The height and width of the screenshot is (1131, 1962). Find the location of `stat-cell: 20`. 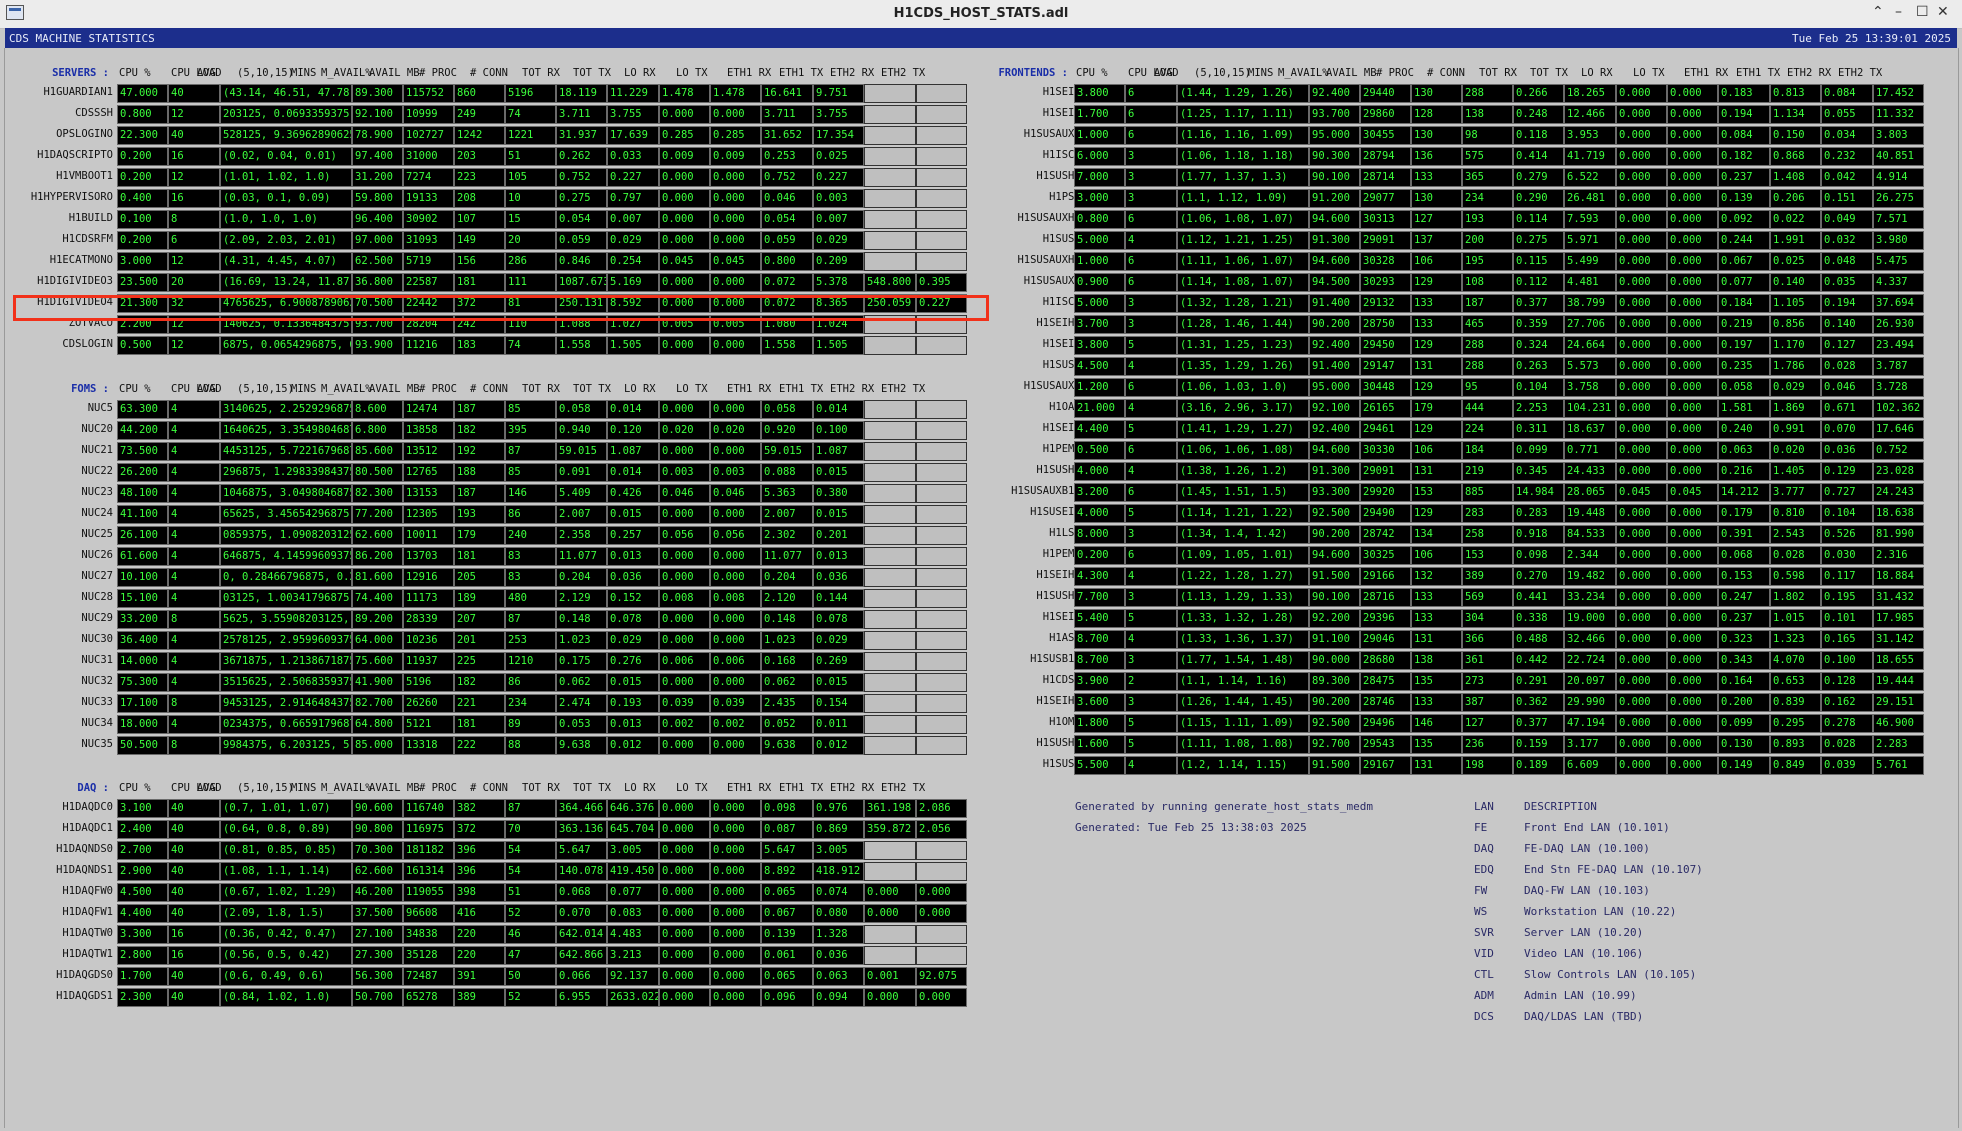

stat-cell: 20 is located at coordinates (530, 240).